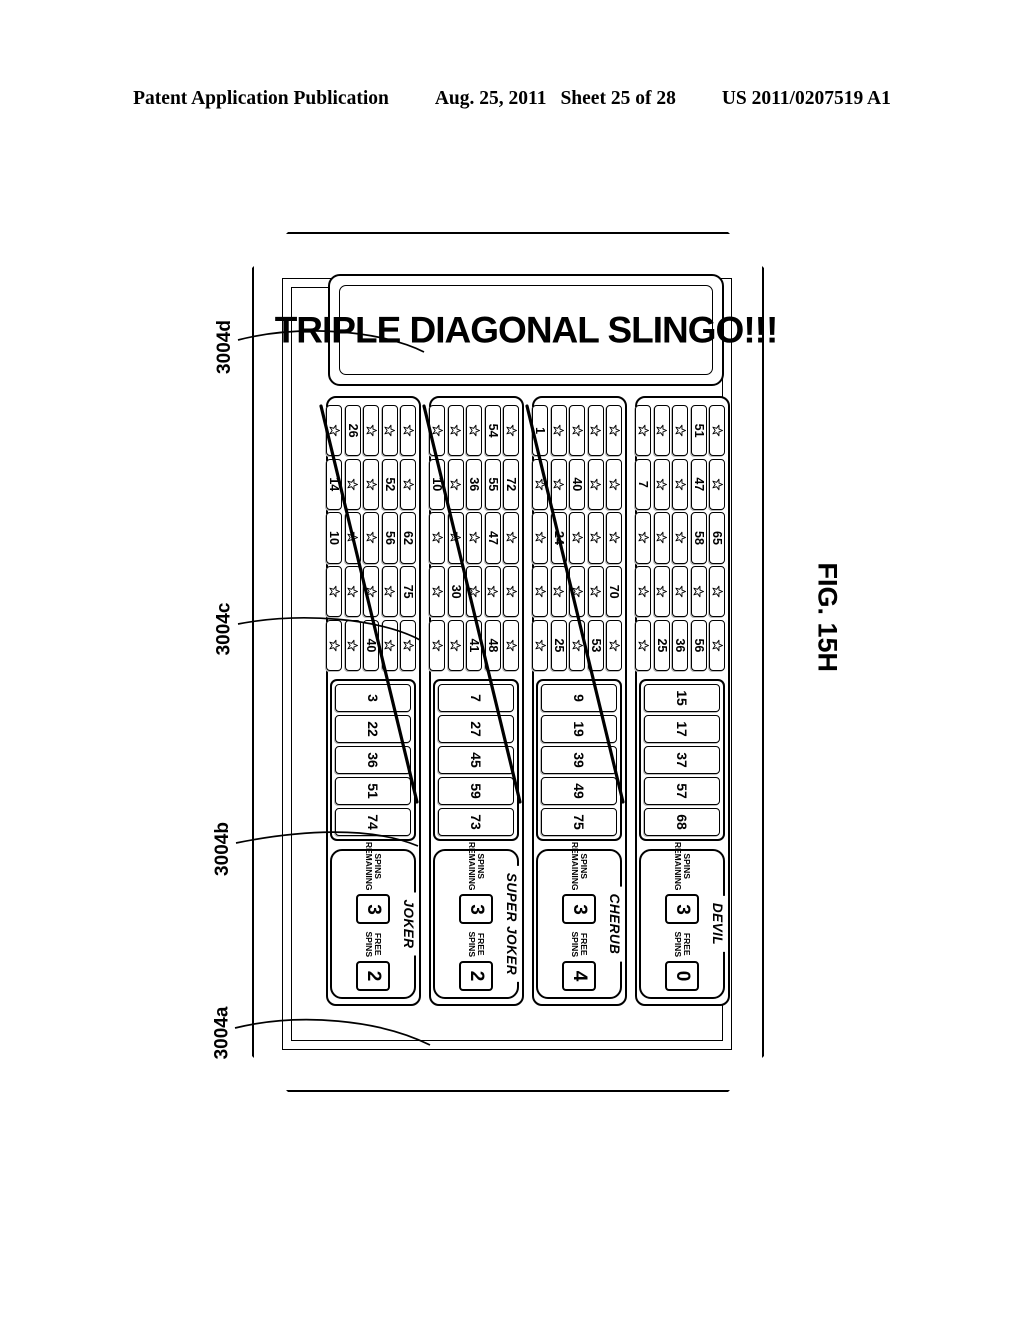 The image size is (1024, 1320). What do you see at coordinates (682, 976) in the screenshot?
I see `free-spins-value: 0` at bounding box center [682, 976].